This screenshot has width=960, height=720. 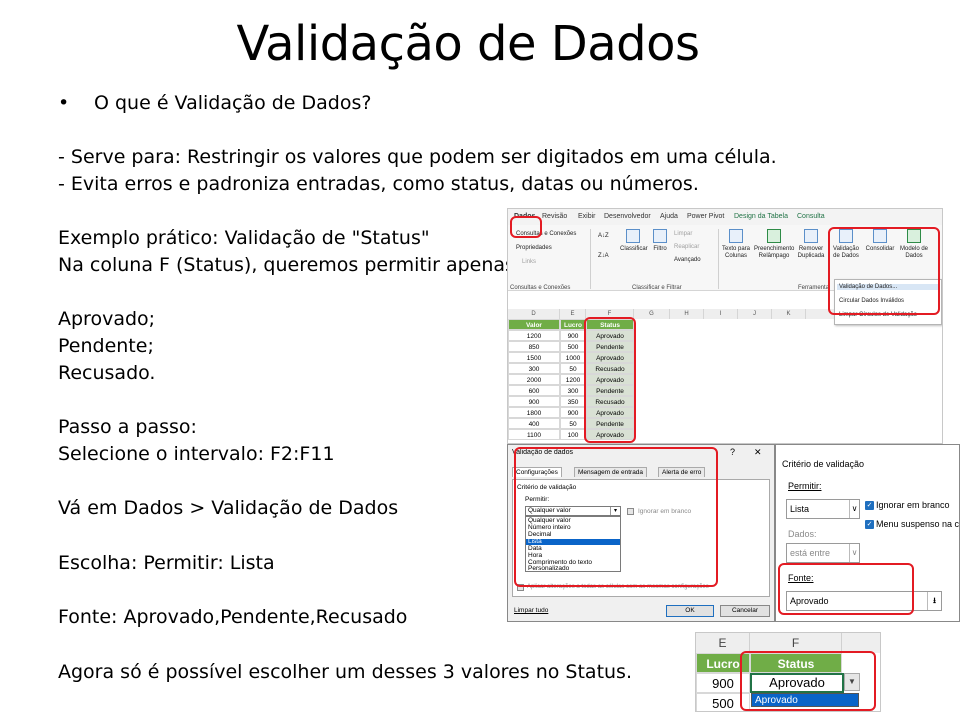 What do you see at coordinates (814, 288) in the screenshot?
I see `group-ferramentas: Ferramenta` at bounding box center [814, 288].